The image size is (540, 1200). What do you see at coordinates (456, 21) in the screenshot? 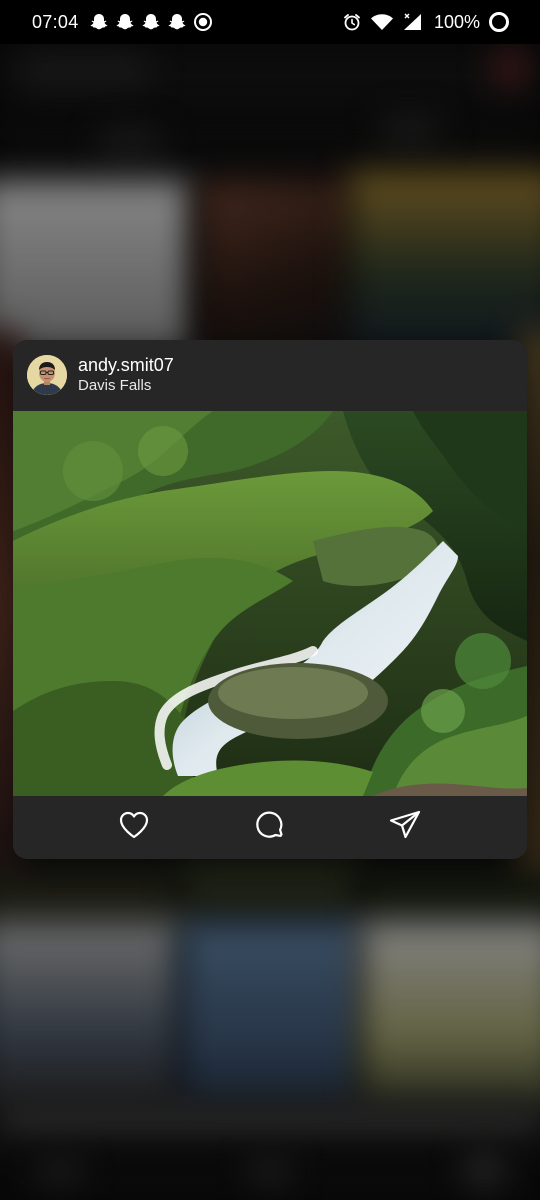
I see `battery-percent: 100%` at bounding box center [456, 21].